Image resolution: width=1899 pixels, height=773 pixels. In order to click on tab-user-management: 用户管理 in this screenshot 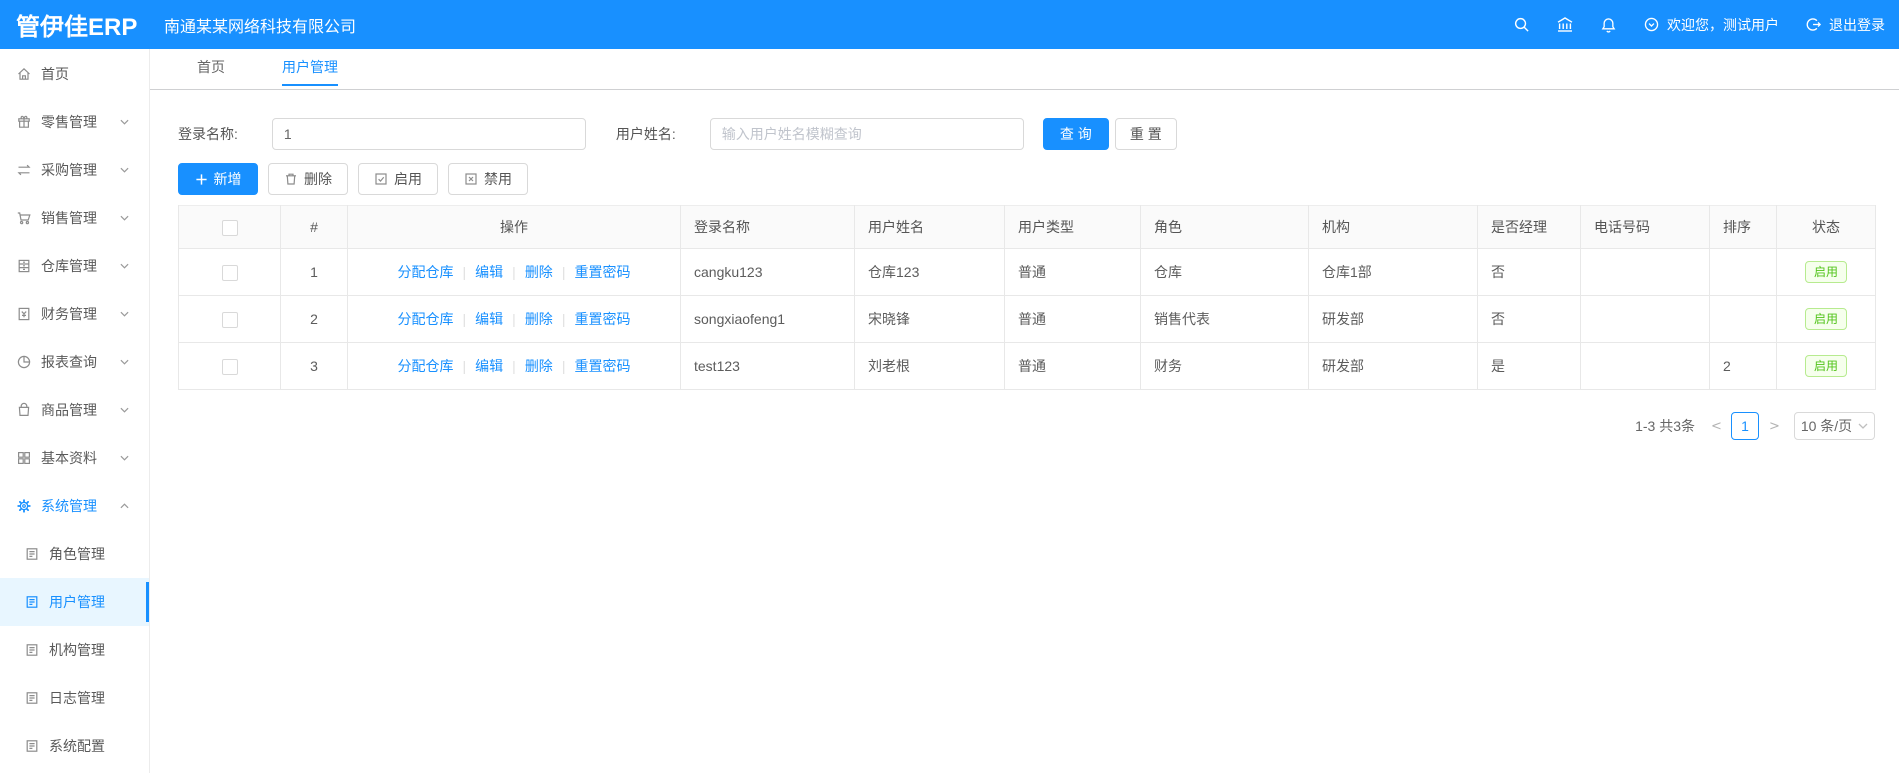, I will do `click(310, 67)`.